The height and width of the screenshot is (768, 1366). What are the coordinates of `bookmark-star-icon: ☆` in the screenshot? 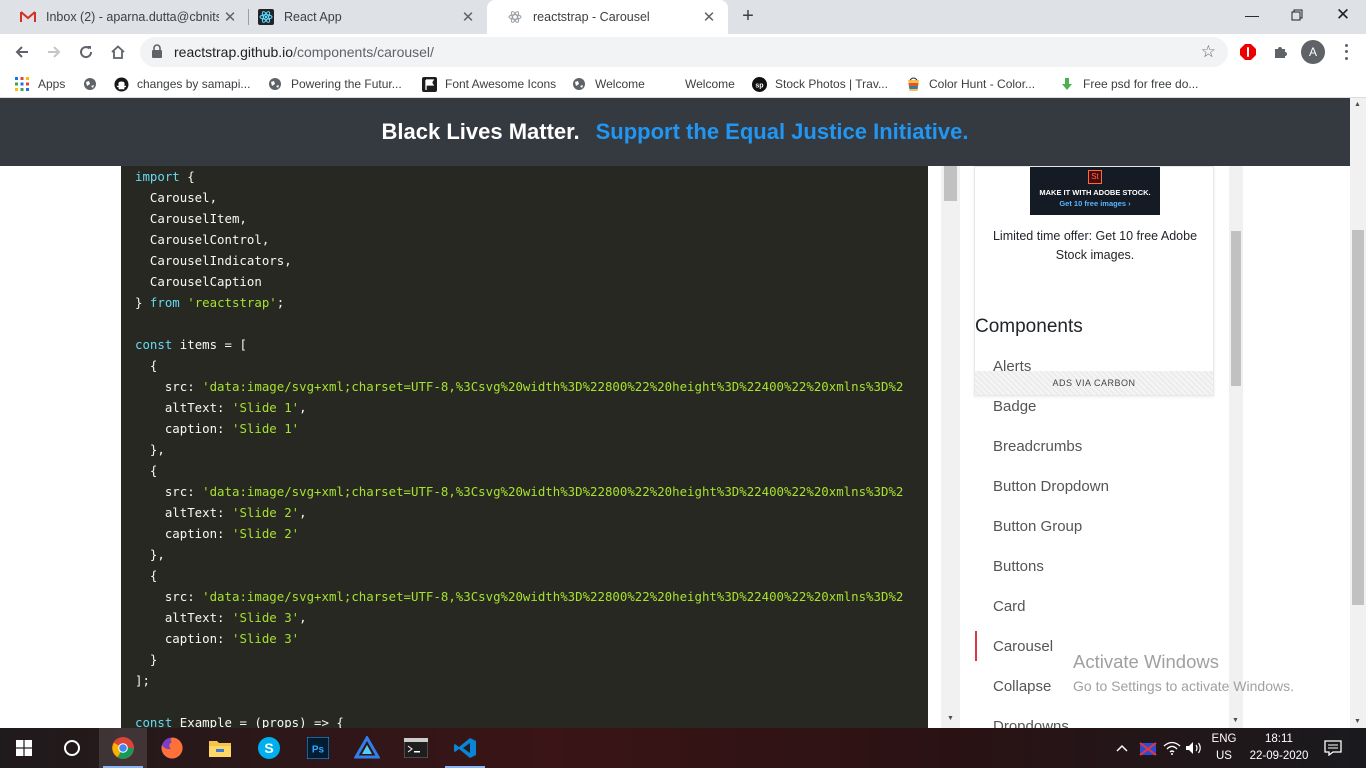 It's located at (1208, 52).